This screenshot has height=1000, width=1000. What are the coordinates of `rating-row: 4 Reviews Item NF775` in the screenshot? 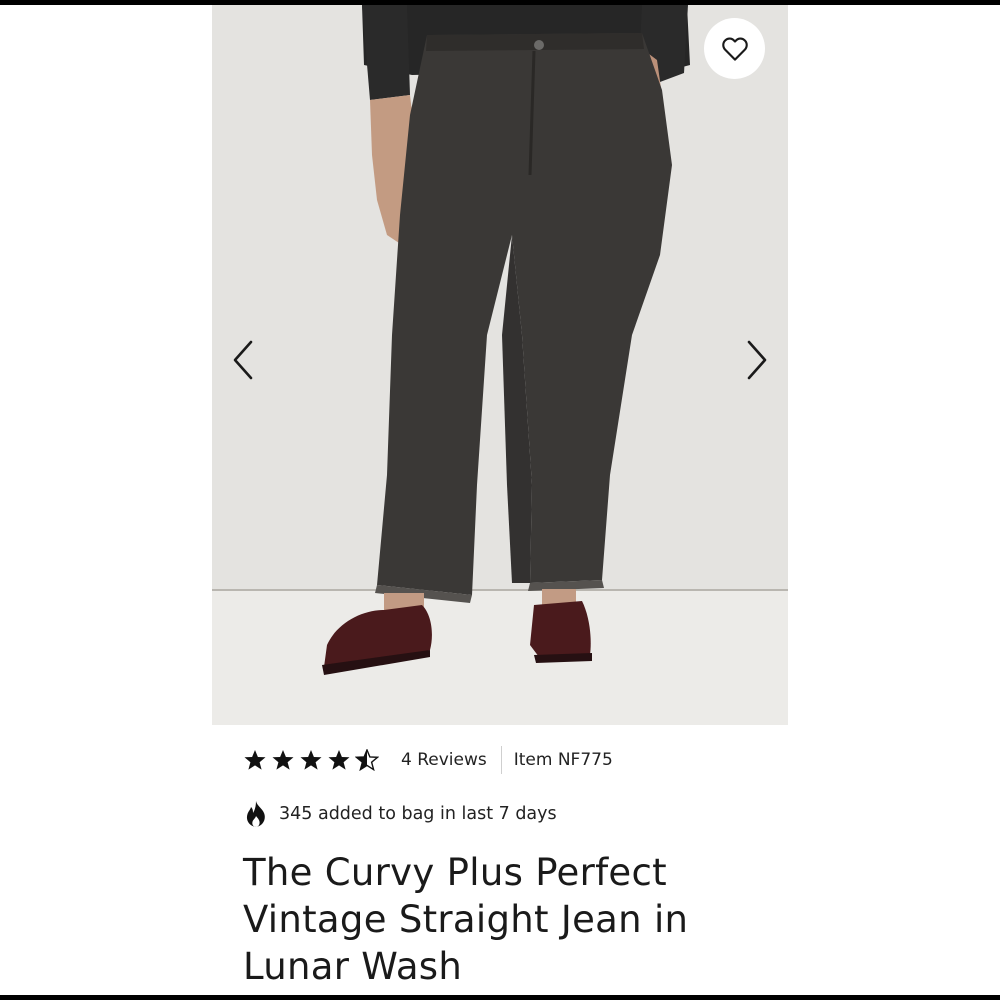 It's located at (523, 760).